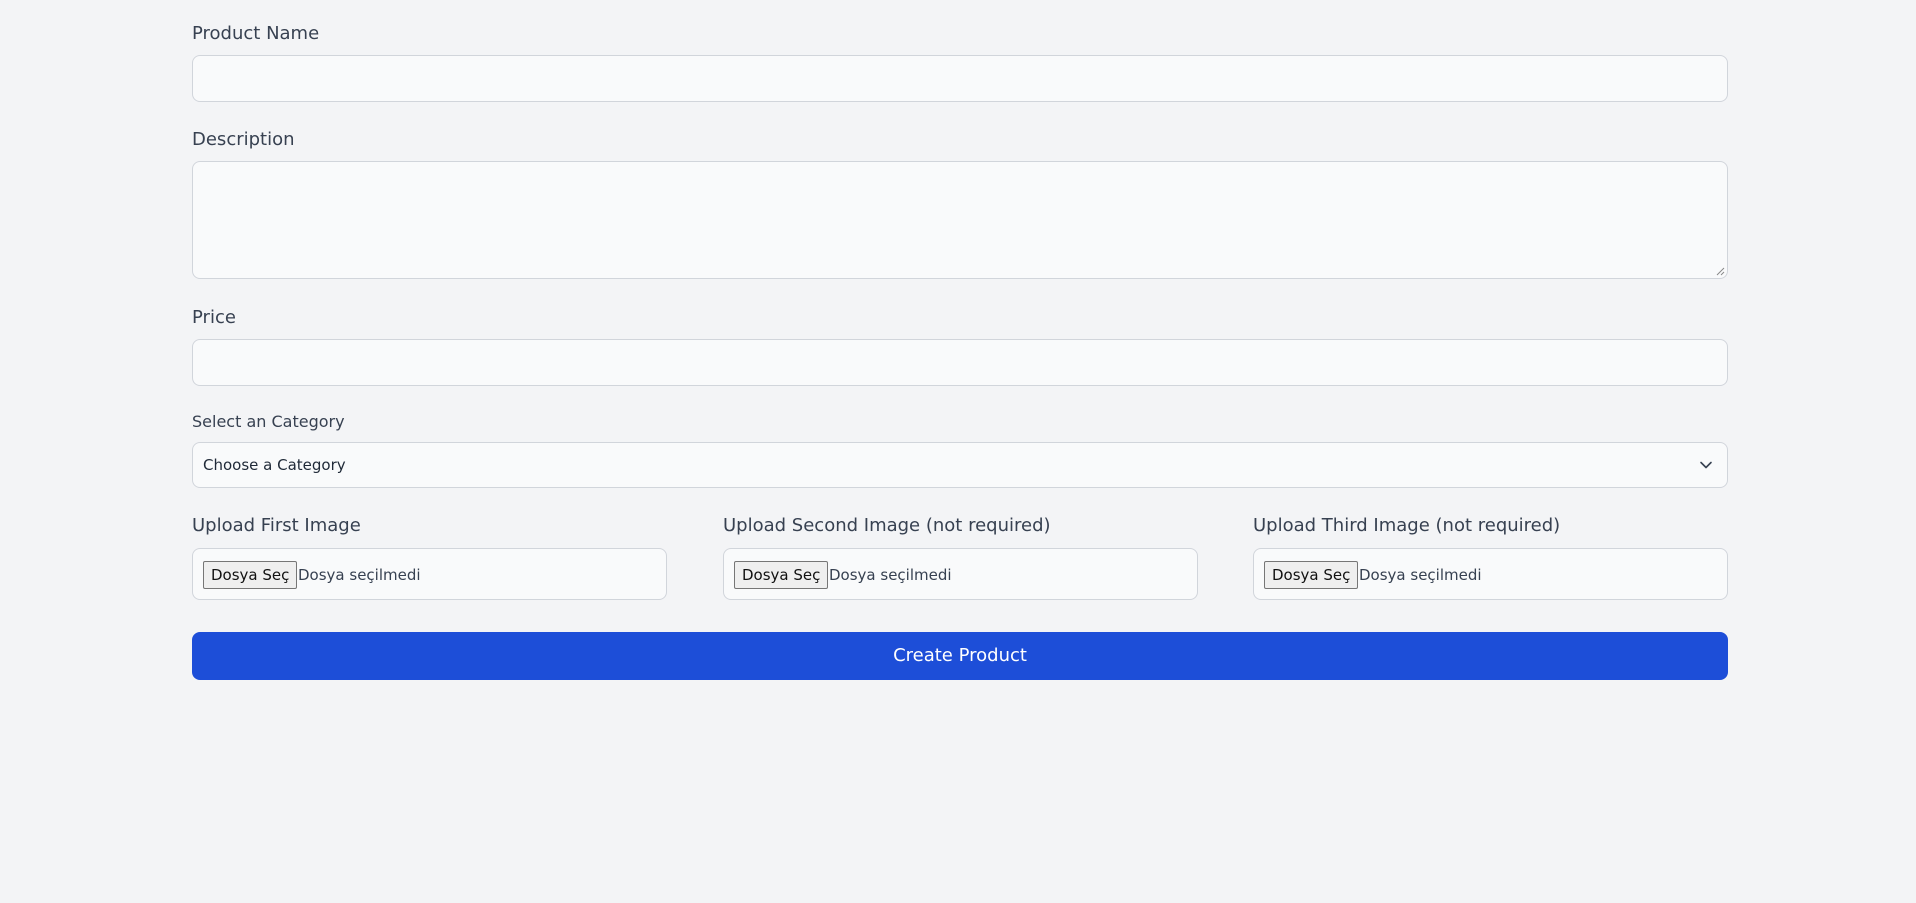  What do you see at coordinates (960, 362) in the screenshot?
I see `price-input` at bounding box center [960, 362].